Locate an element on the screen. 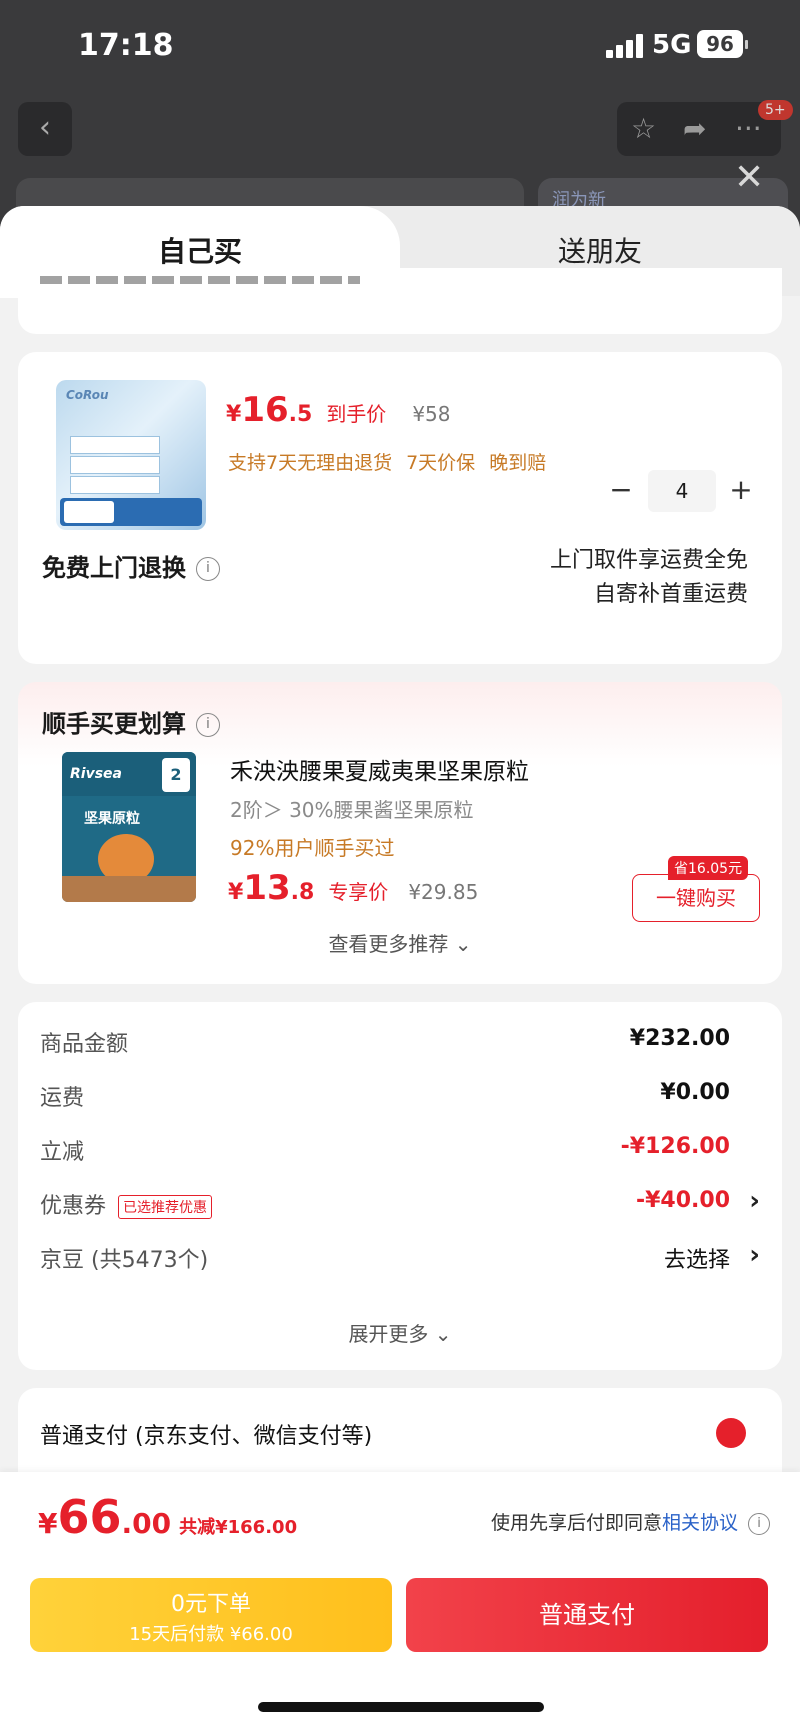 This screenshot has height=1730, width=800. recommend-price-dec: .8 is located at coordinates (302, 892).